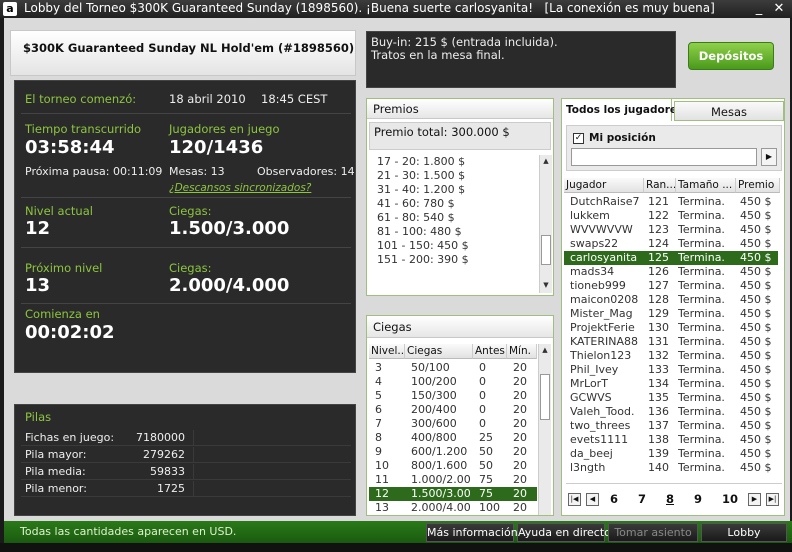 Image resolution: width=792 pixels, height=552 pixels. I want to click on my-position-checkbox: ✓, so click(578, 138).